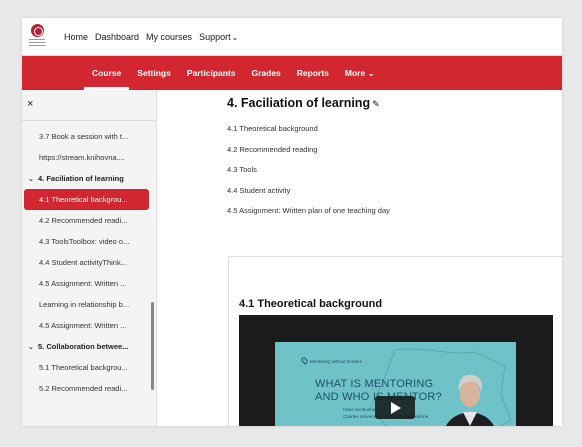 The width and height of the screenshot is (582, 447). Describe the element at coordinates (336, 361) in the screenshot. I see `slide-caption: Mentoring without borders` at that location.